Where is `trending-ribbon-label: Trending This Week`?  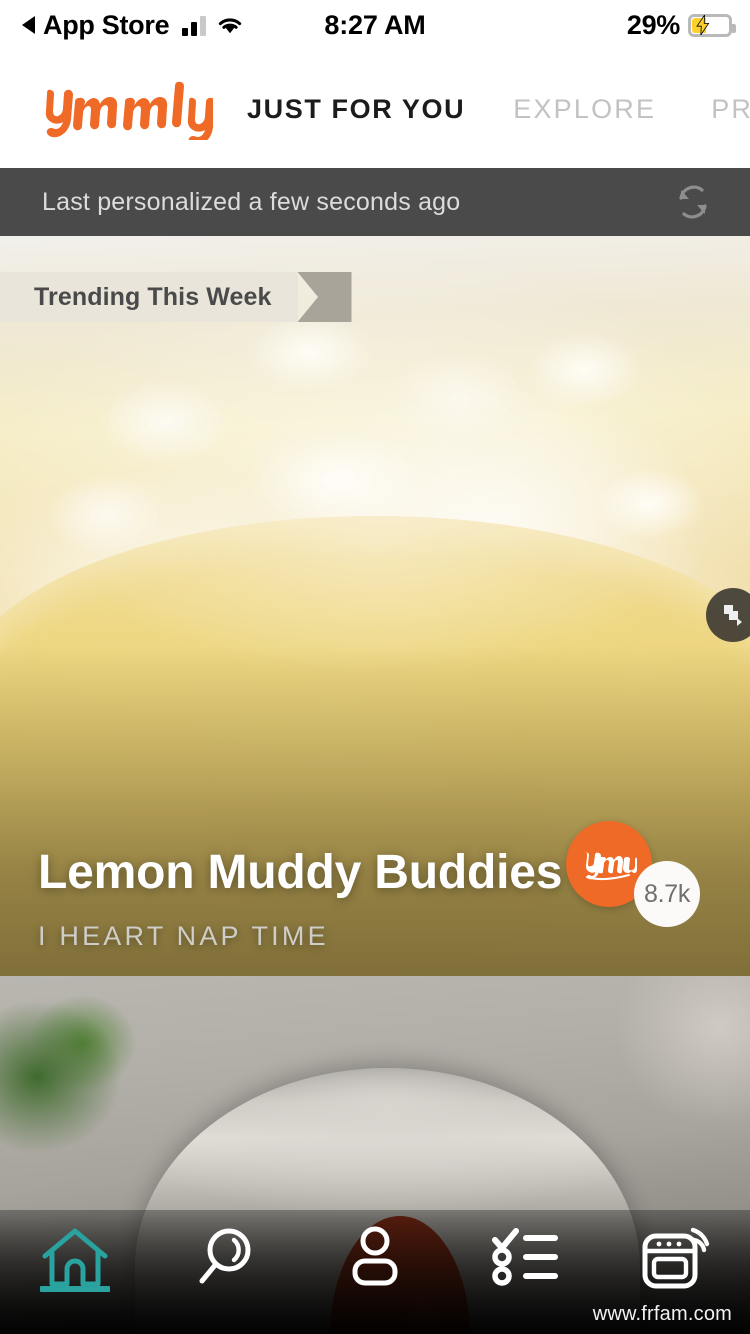
trending-ribbon-label: Trending This Week is located at coordinates (153, 296).